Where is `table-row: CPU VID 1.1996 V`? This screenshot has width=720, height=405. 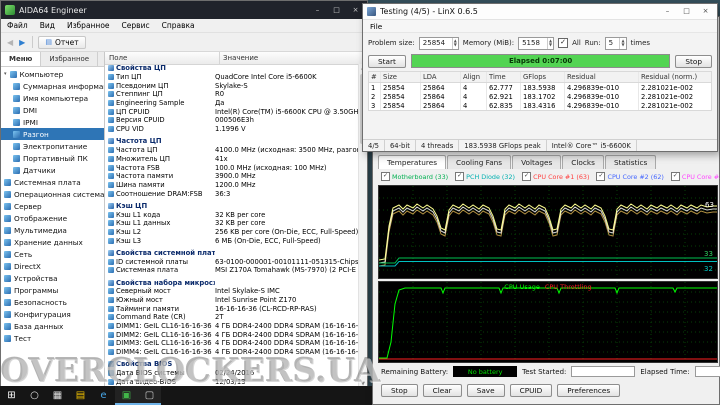
table-row: CPU VID 1.1996 V is located at coordinates (232, 129).